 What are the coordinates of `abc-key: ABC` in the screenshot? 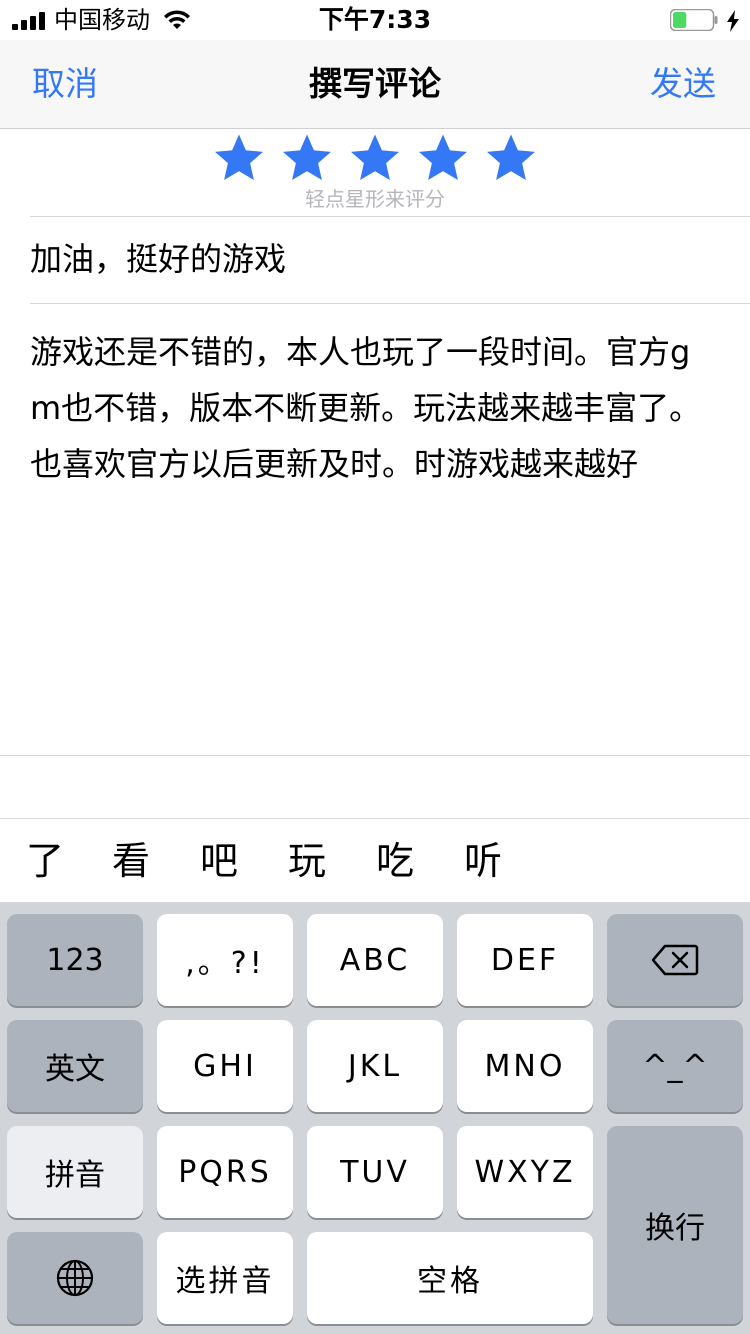 It's located at (375, 960).